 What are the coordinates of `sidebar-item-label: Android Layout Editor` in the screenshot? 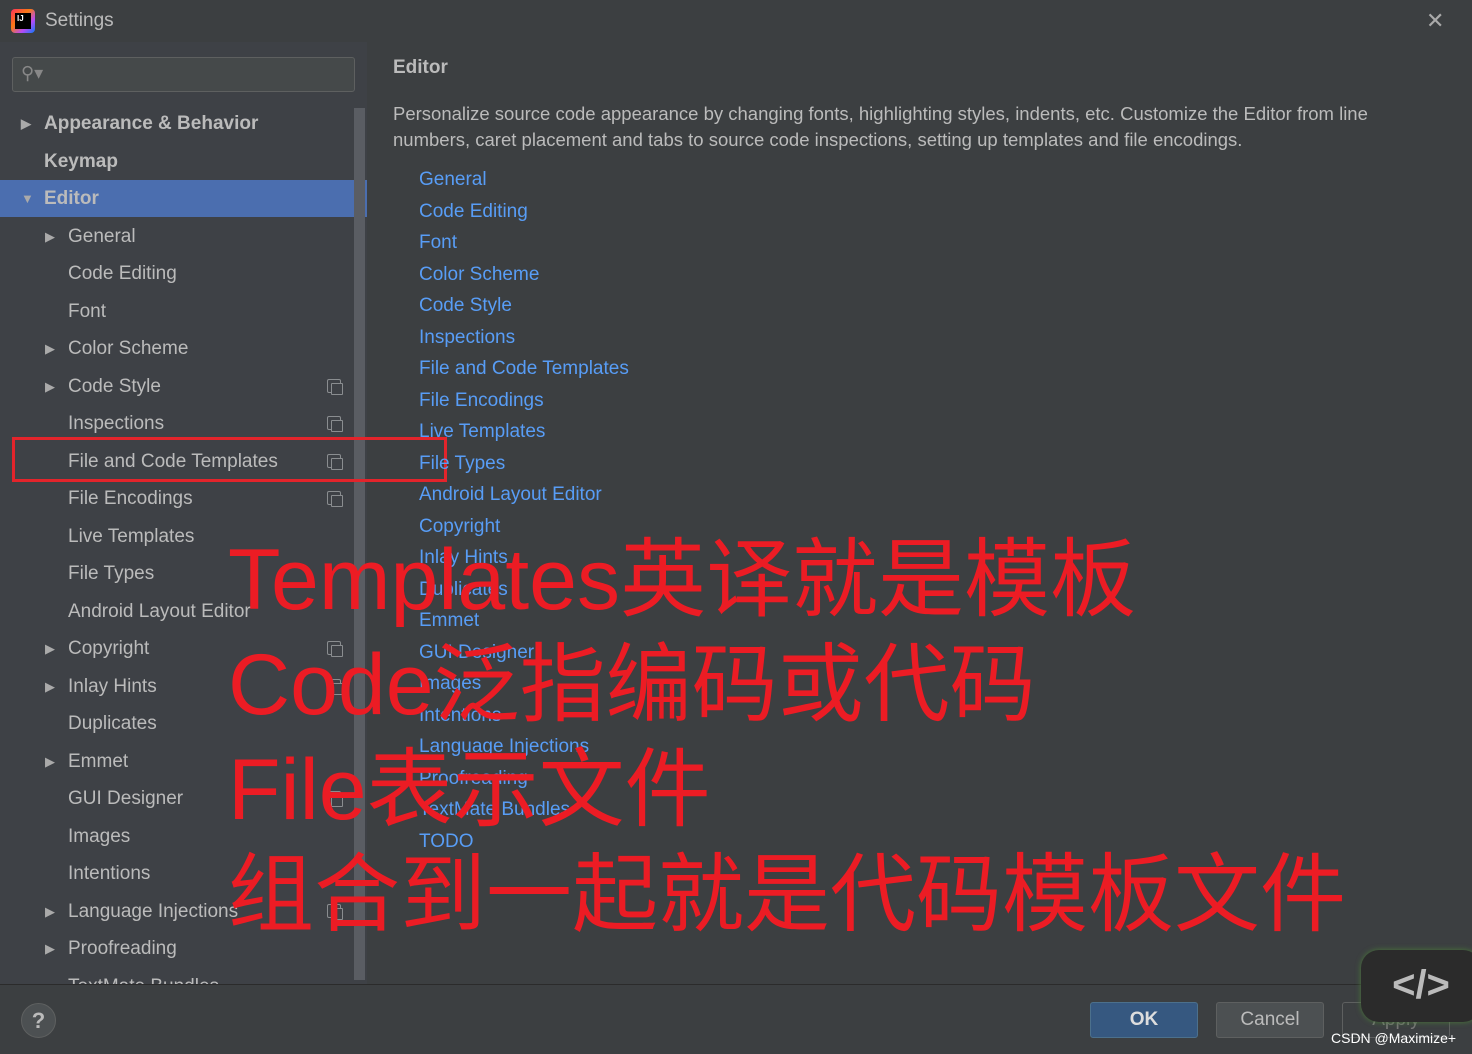 It's located at (159, 611).